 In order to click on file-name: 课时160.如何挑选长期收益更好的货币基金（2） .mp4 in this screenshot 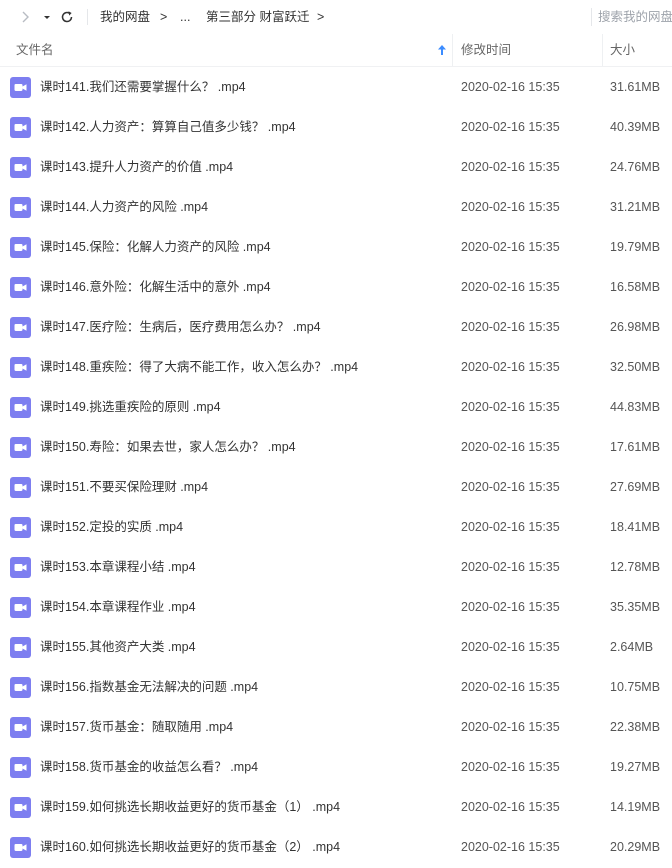, I will do `click(190, 847)`.